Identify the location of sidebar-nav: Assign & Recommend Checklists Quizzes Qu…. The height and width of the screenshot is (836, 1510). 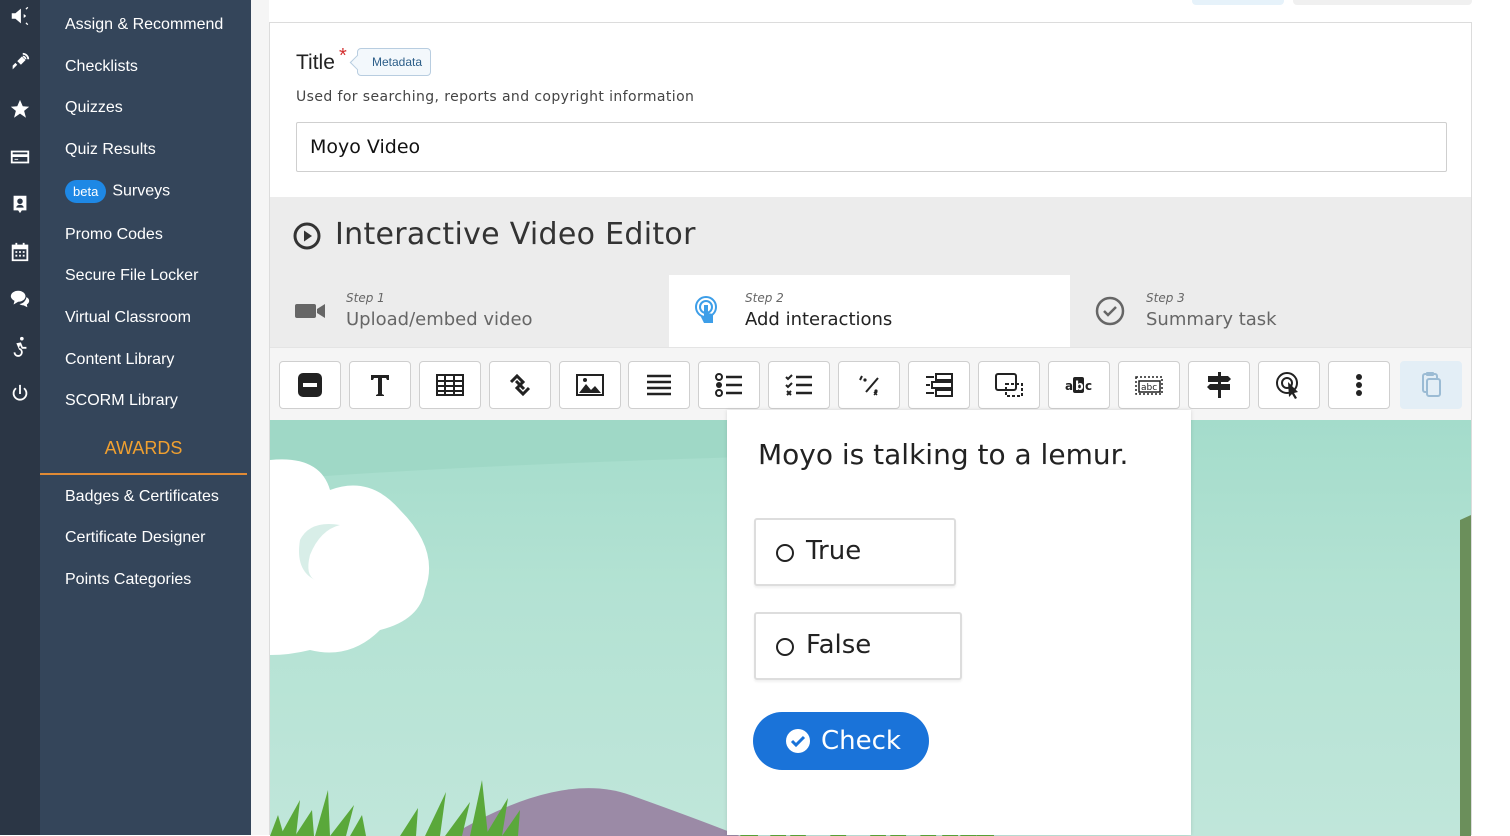
(145, 417).